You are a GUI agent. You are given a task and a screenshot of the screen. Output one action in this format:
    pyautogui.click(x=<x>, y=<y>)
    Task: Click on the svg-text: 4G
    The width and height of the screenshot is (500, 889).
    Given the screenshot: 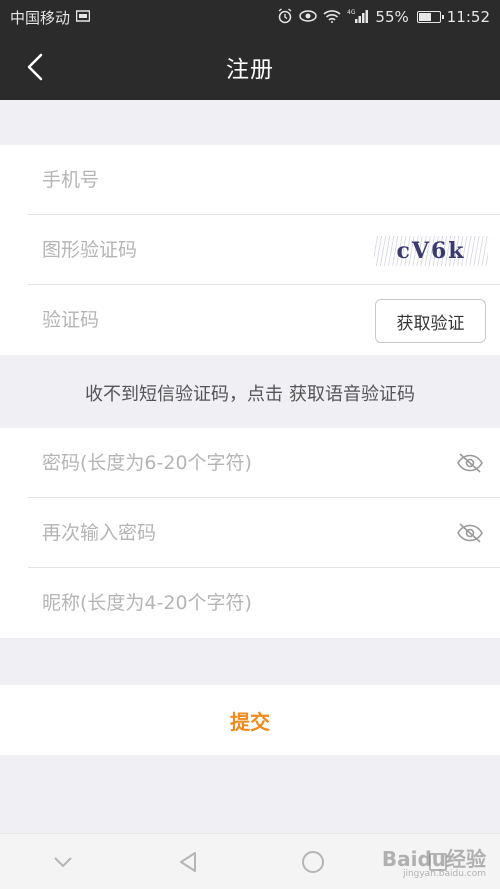 What is the action you would take?
    pyautogui.click(x=351, y=12)
    